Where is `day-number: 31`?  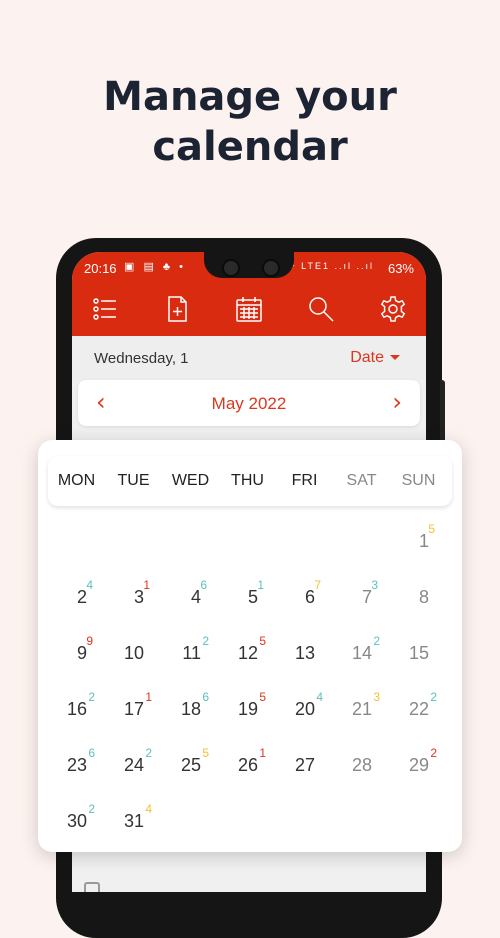 day-number: 31 is located at coordinates (133, 821).